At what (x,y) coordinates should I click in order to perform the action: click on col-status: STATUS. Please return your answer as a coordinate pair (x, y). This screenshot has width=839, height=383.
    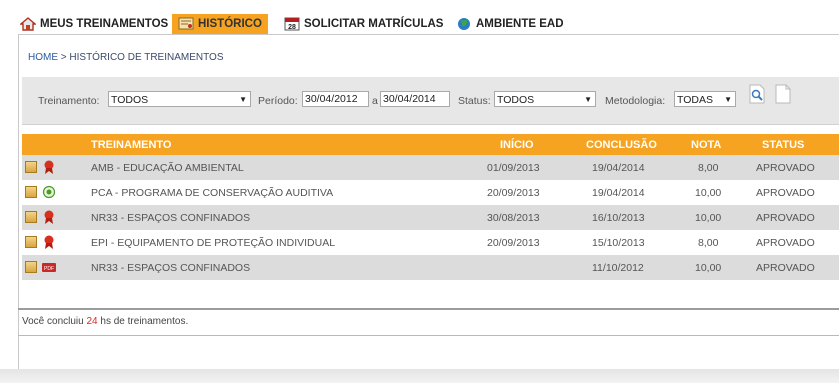
    Looking at the image, I should click on (783, 145).